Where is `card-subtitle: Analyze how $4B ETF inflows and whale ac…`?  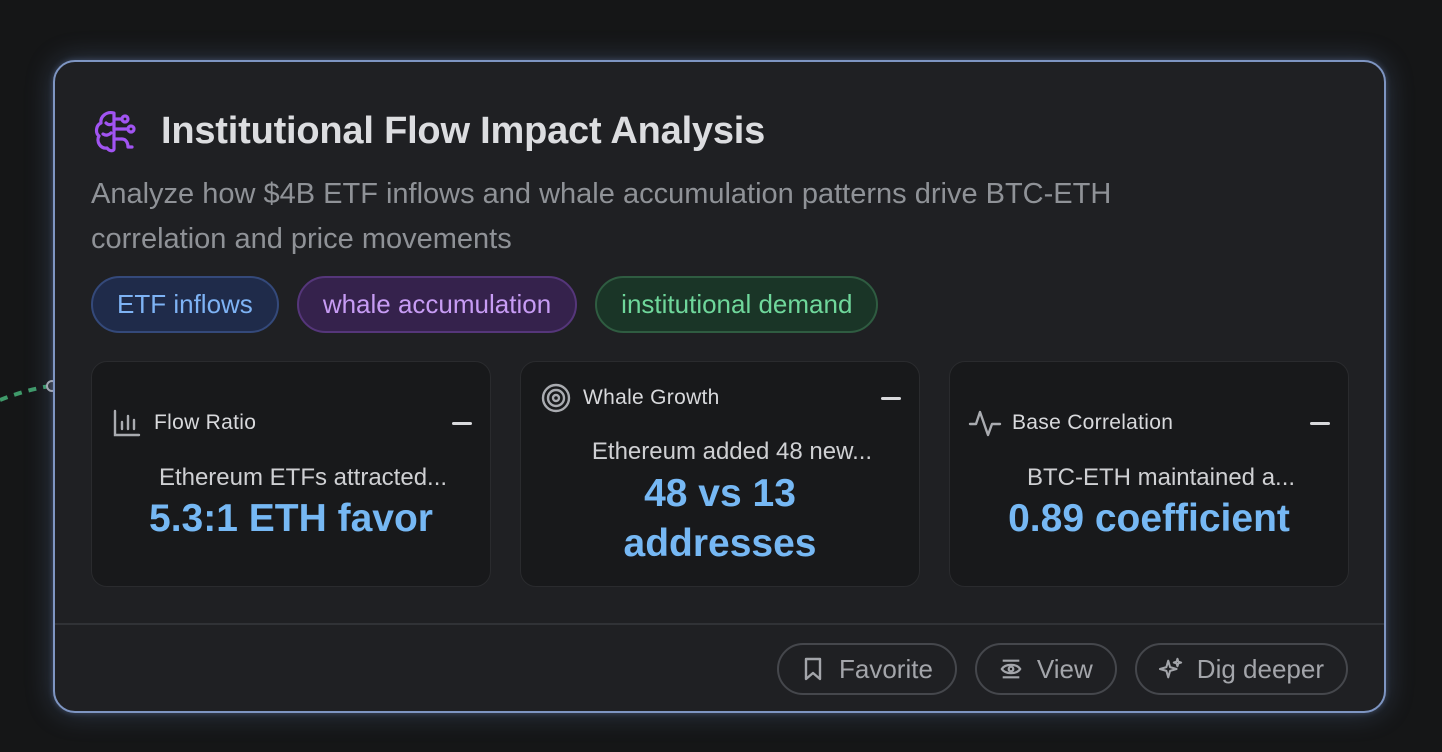 card-subtitle: Analyze how $4B ETF inflows and whale ac… is located at coordinates (601, 216).